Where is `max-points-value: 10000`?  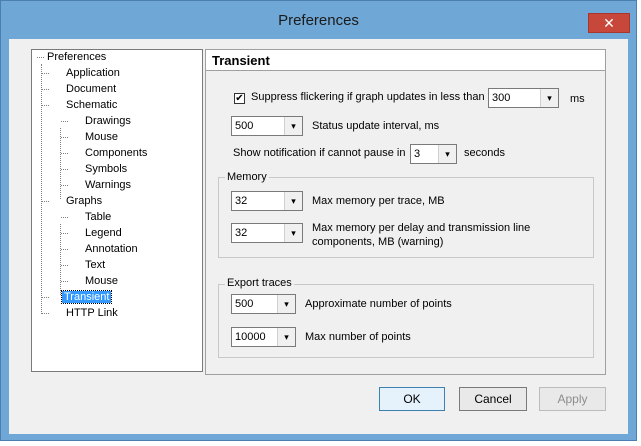 max-points-value: 10000 is located at coordinates (250, 337).